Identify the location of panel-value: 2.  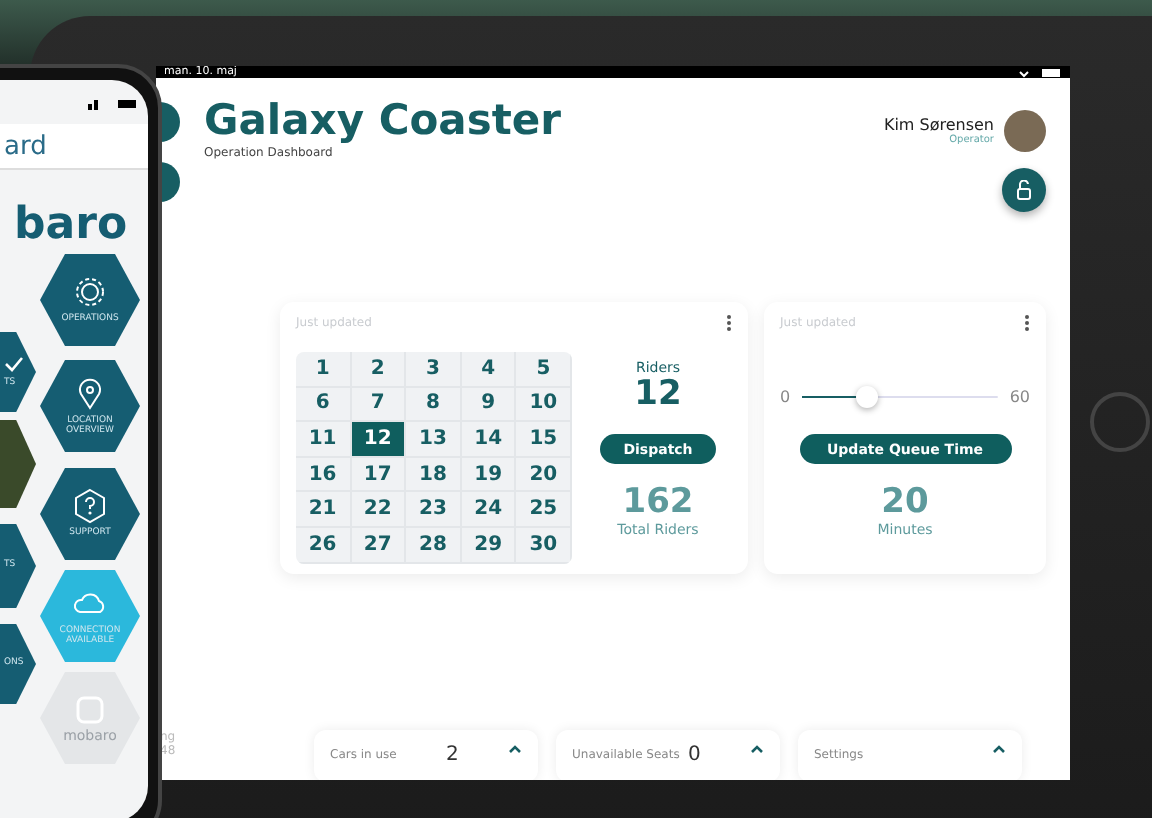
(453, 755).